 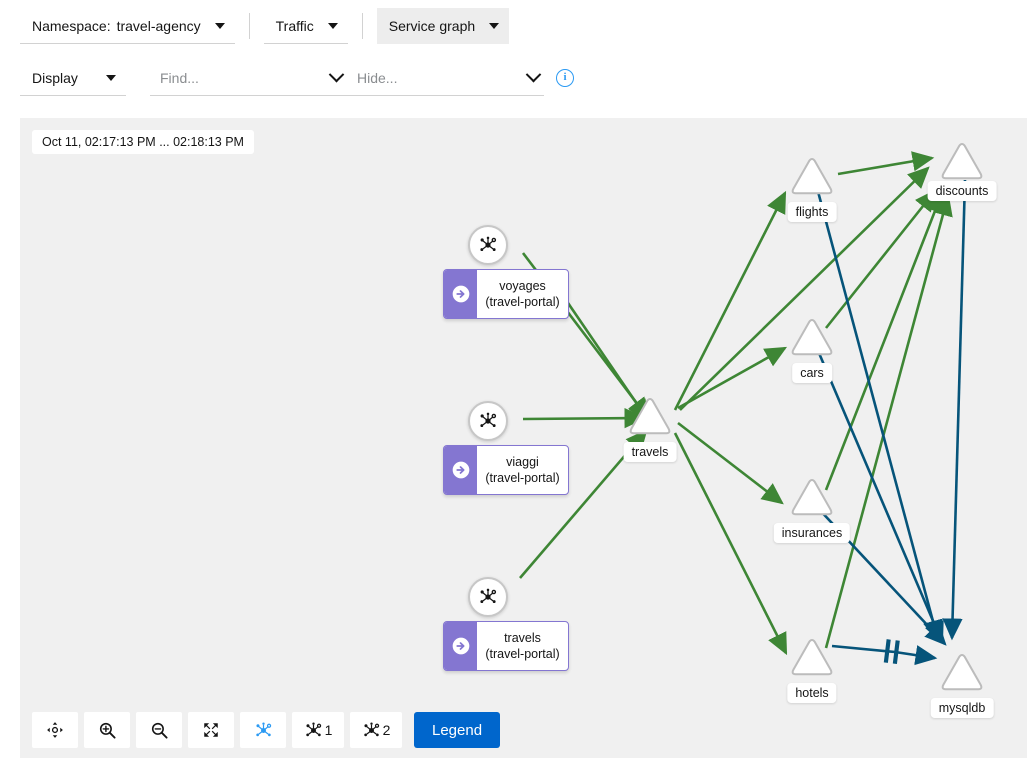 I want to click on traffic-select: Traffic, so click(x=305, y=26).